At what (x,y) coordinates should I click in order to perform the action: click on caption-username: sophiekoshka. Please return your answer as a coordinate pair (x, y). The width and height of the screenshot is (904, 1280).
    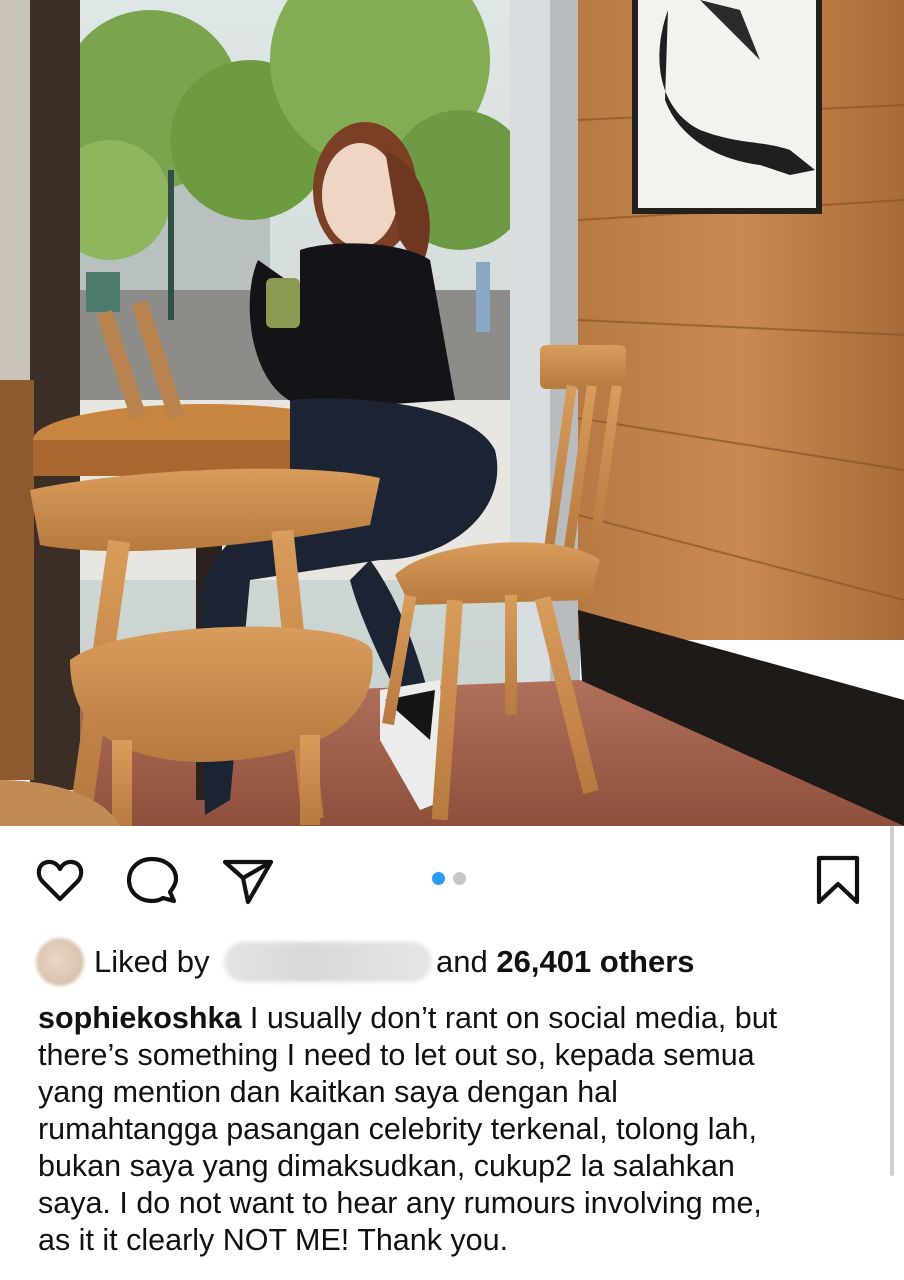
    Looking at the image, I should click on (139, 1018).